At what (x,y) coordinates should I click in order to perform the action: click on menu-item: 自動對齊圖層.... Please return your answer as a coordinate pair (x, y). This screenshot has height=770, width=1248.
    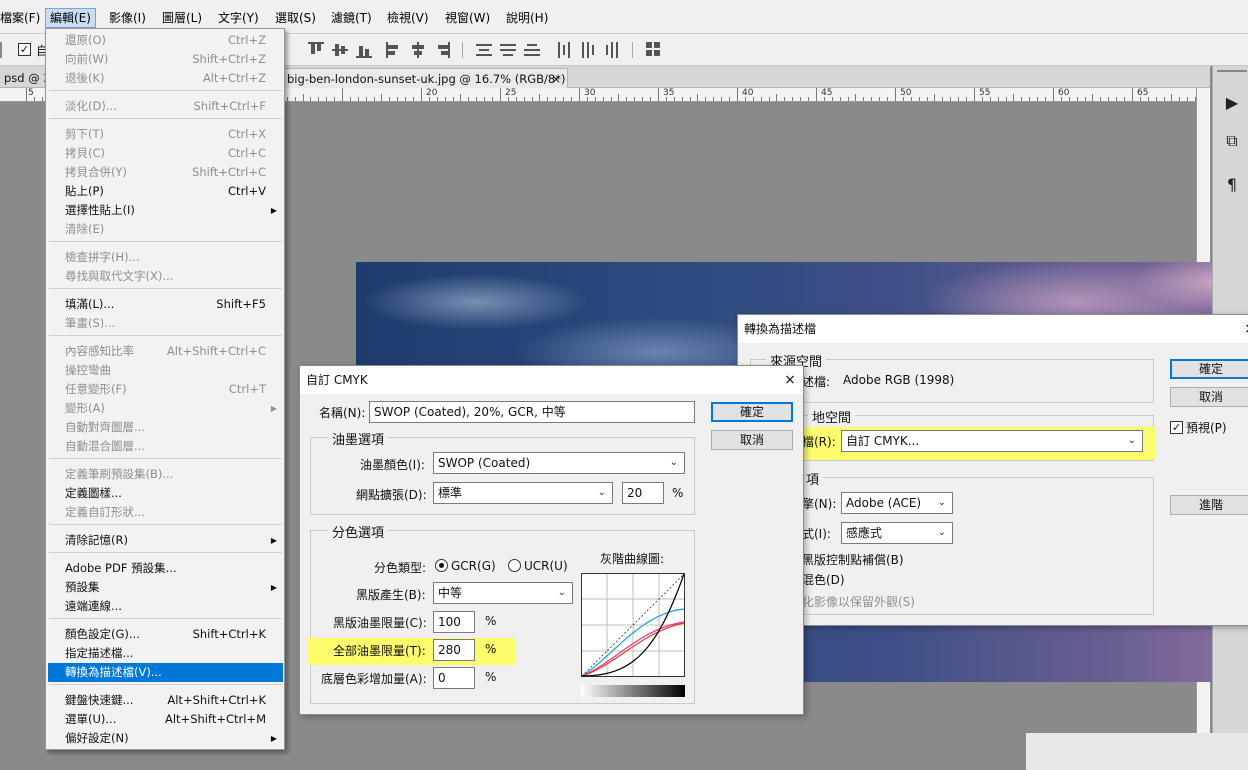
    Looking at the image, I should click on (165, 427).